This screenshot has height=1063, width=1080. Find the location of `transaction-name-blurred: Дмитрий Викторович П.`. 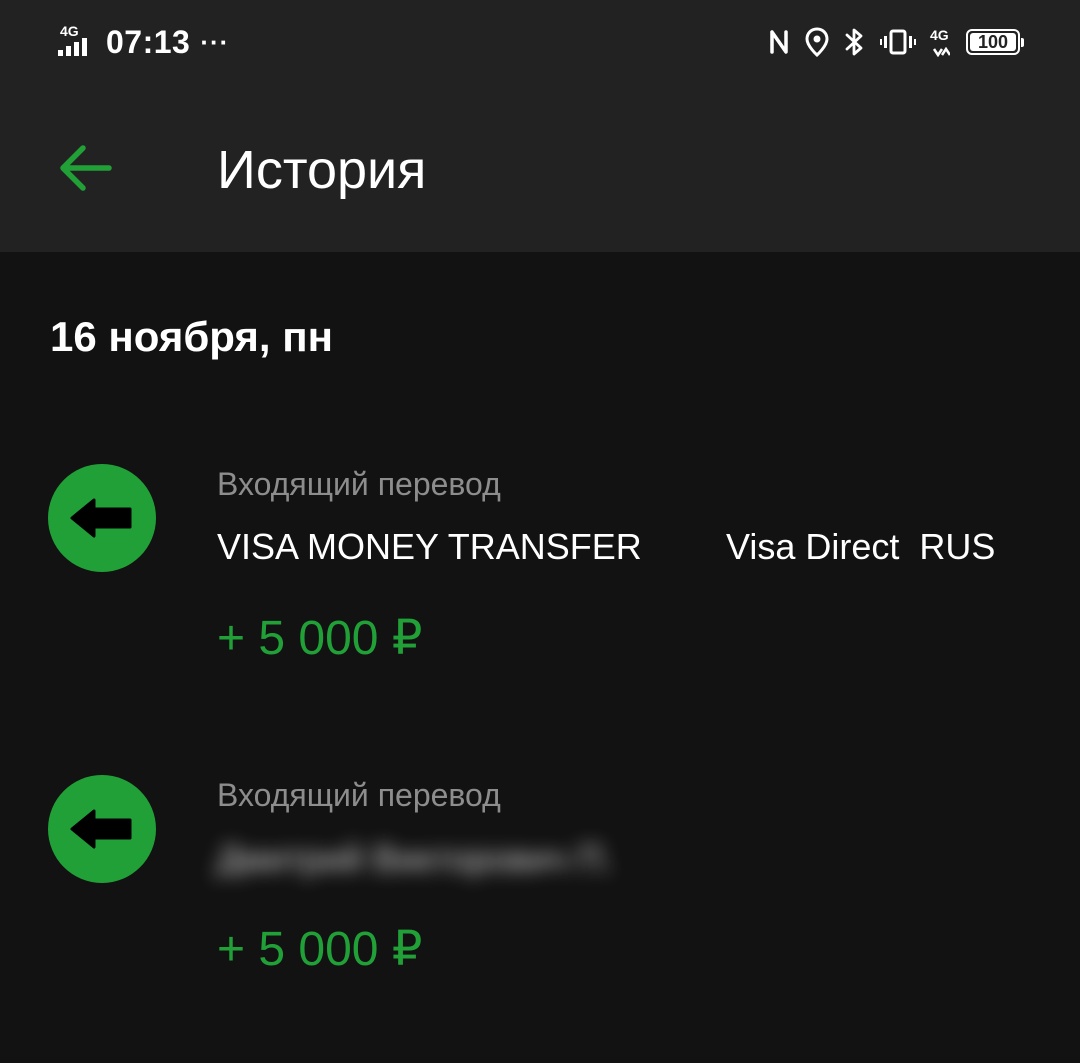

transaction-name-blurred: Дмитрий Викторович П. is located at coordinates (415, 858).